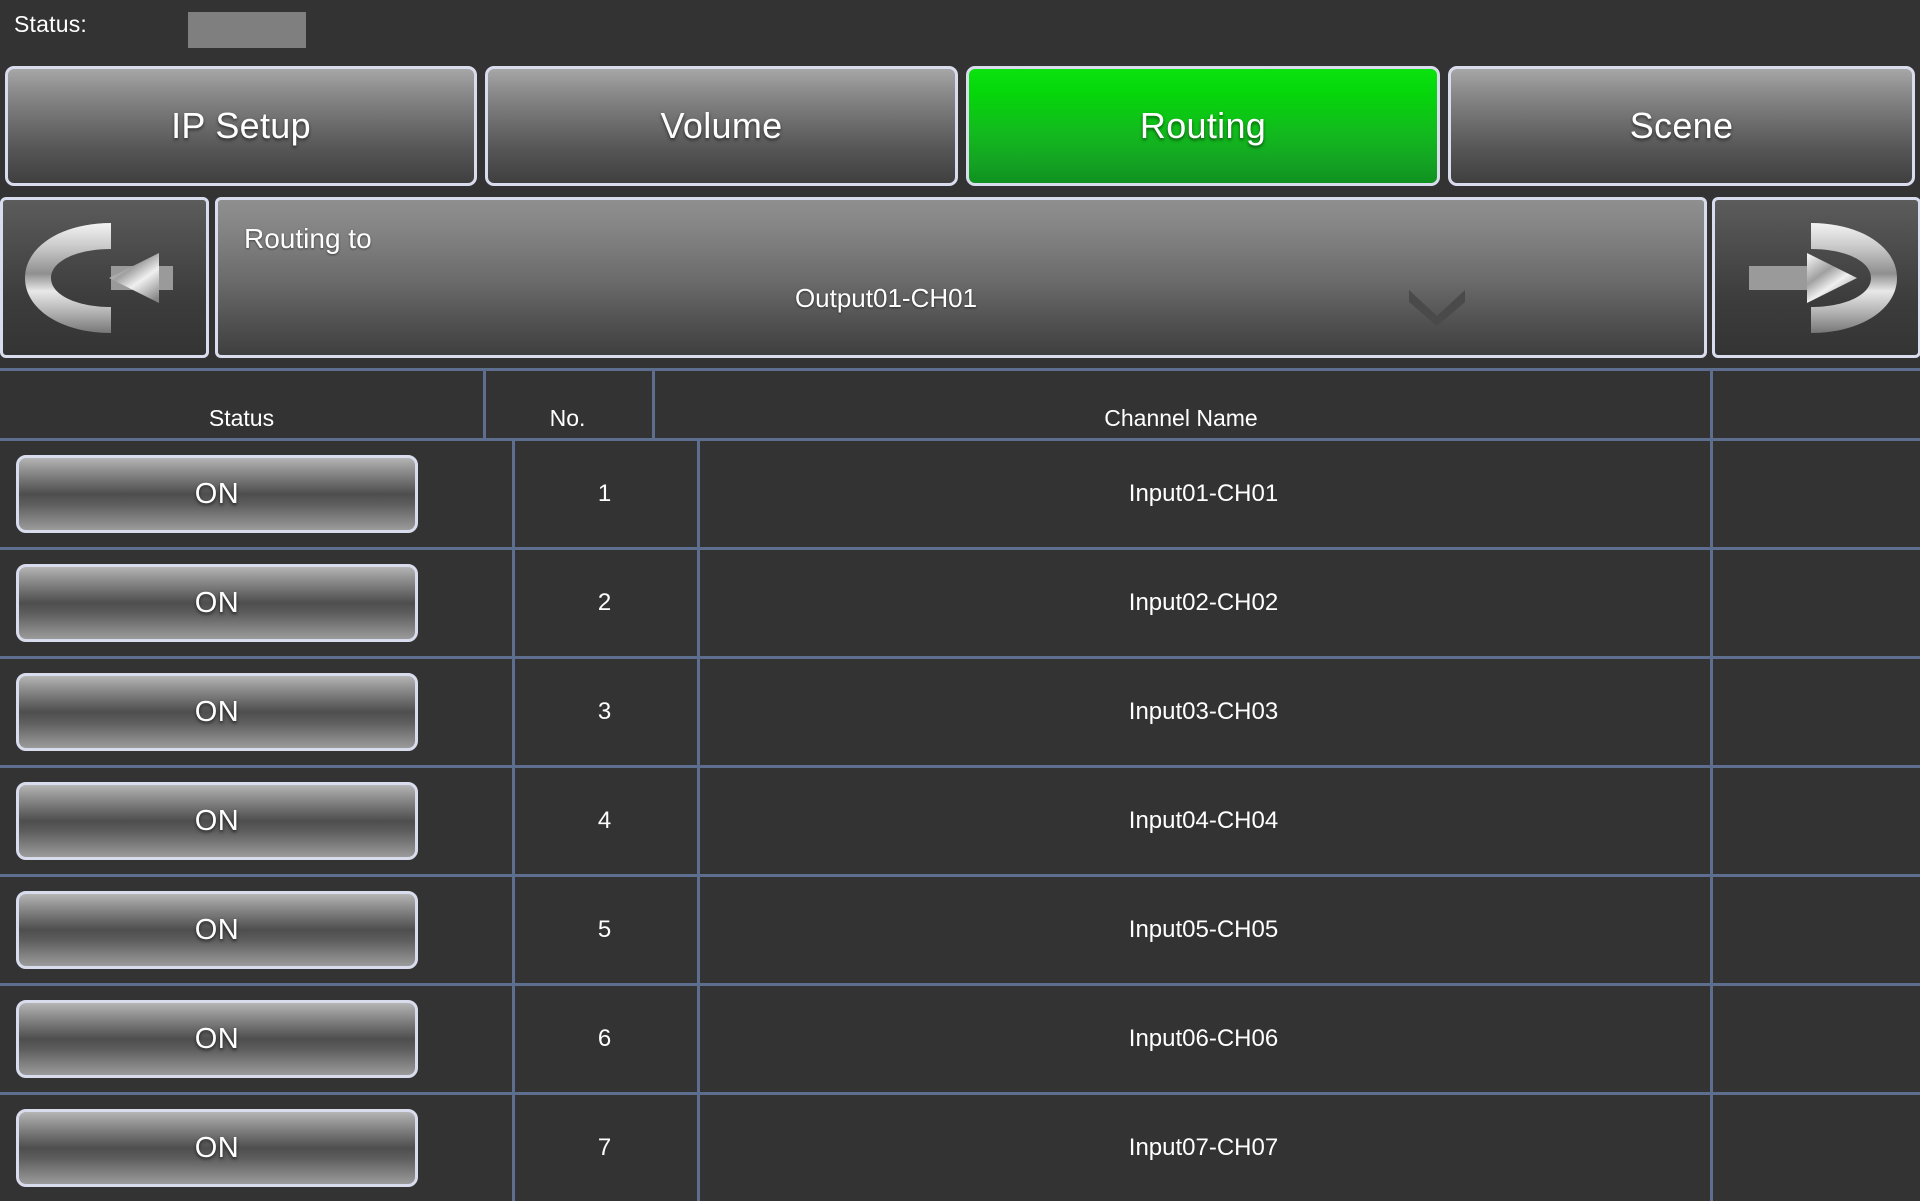  Describe the element at coordinates (241, 418) in the screenshot. I see `header-status: Status` at that location.